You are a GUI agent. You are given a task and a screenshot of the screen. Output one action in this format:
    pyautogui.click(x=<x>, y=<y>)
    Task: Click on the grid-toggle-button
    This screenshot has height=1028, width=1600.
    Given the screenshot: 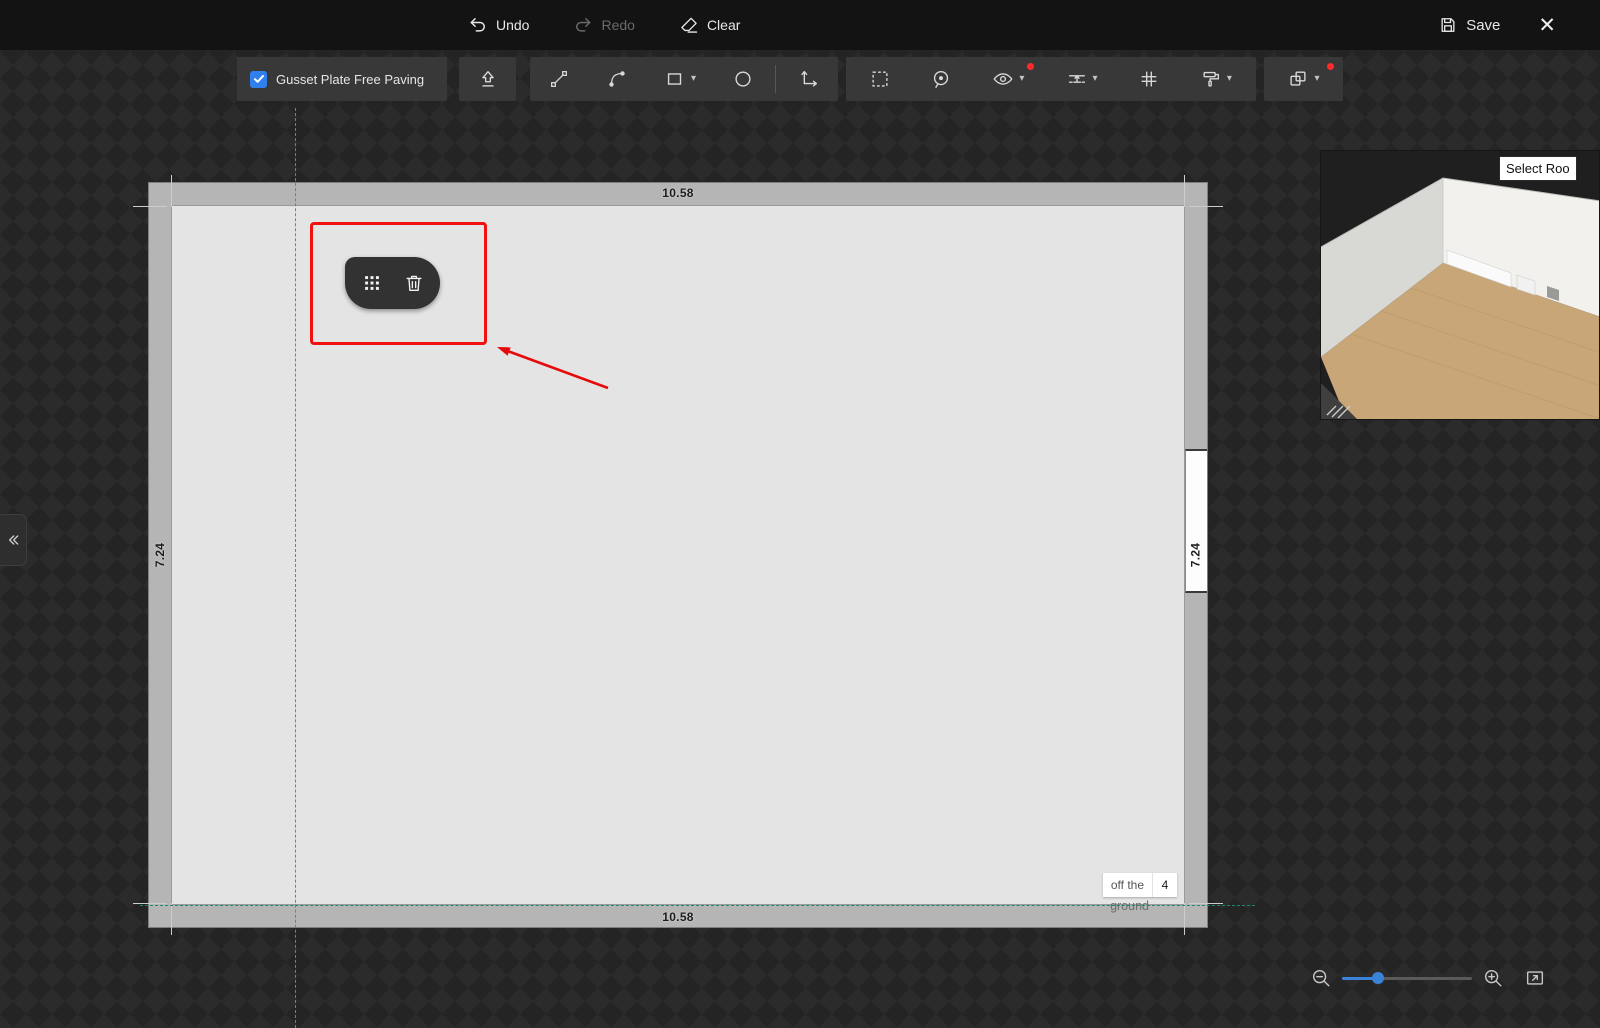 What is the action you would take?
    pyautogui.click(x=1149, y=79)
    